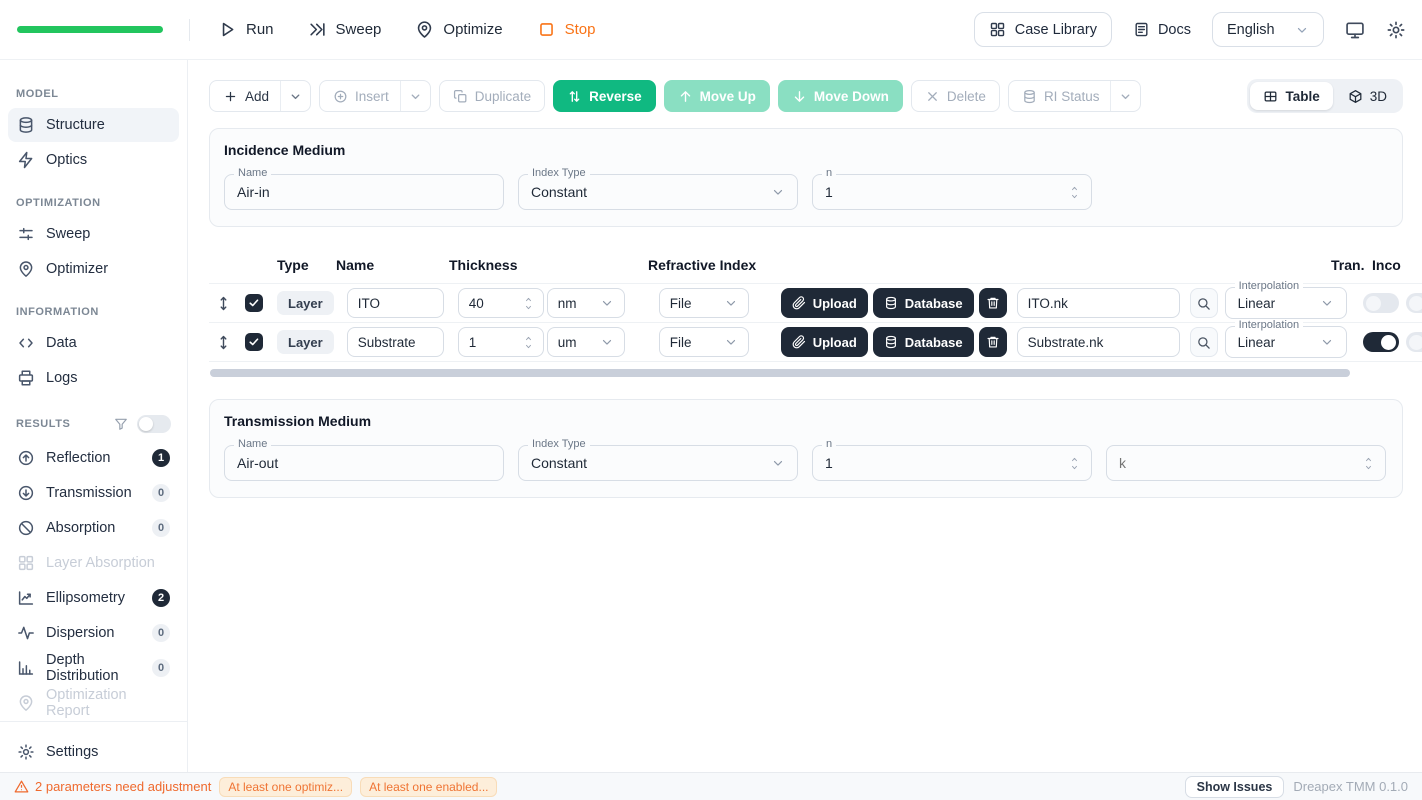 Image resolution: width=1422 pixels, height=800 pixels. I want to click on transmission-n-input, so click(947, 463).